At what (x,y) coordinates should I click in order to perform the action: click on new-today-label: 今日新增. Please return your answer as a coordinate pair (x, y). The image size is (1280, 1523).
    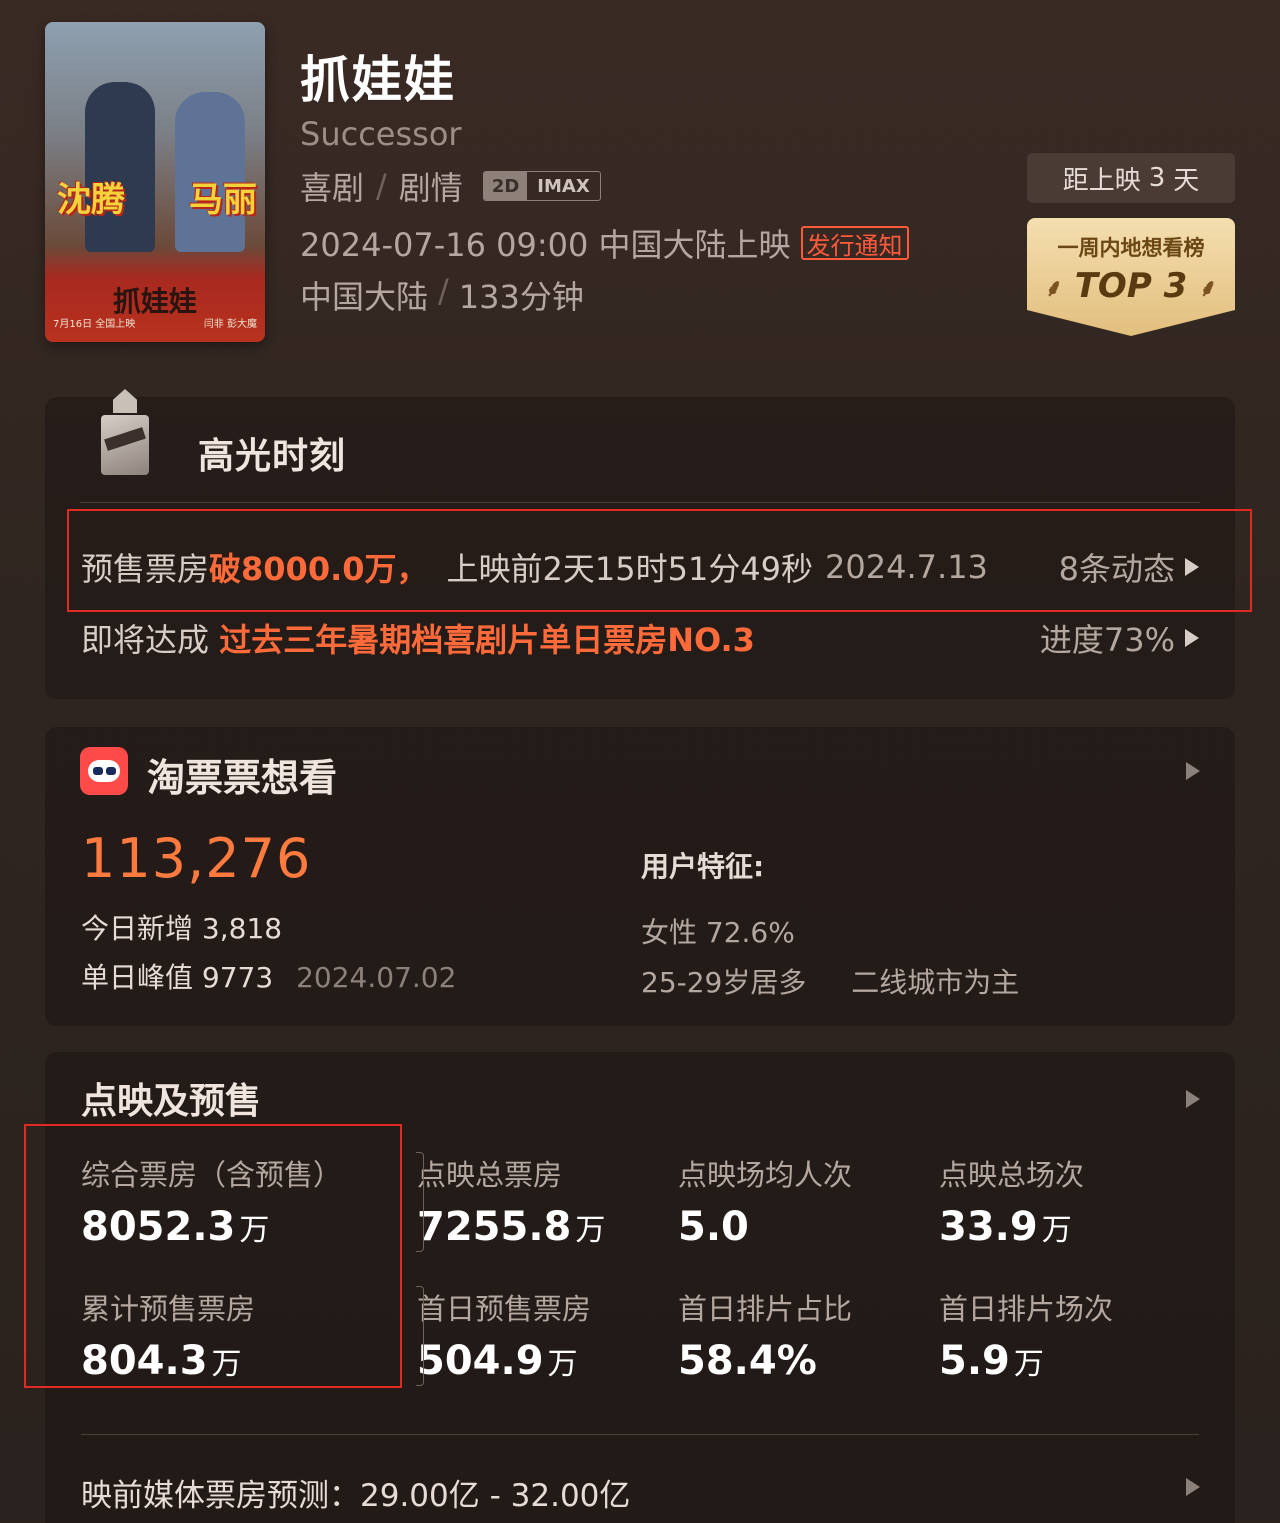
    Looking at the image, I should click on (137, 928).